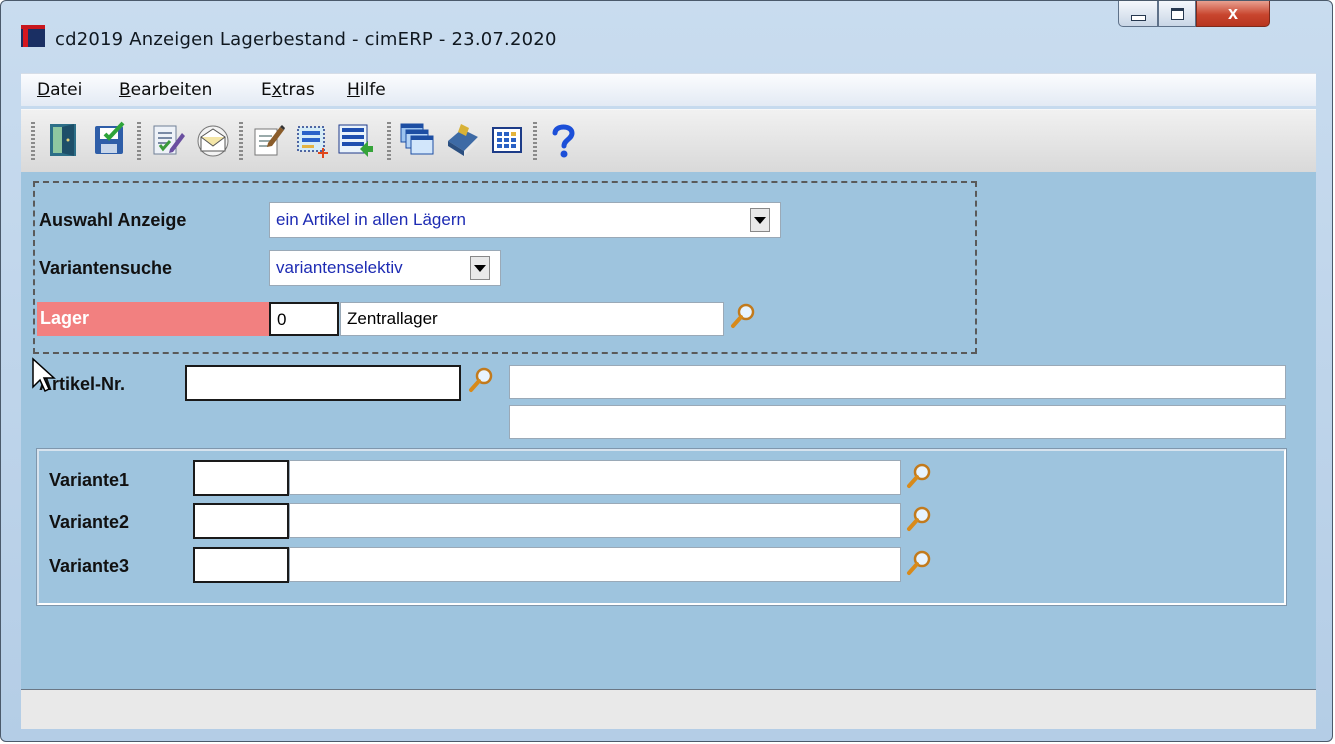 This screenshot has height=744, width=1335. I want to click on minimize-icon, so click(1138, 17).